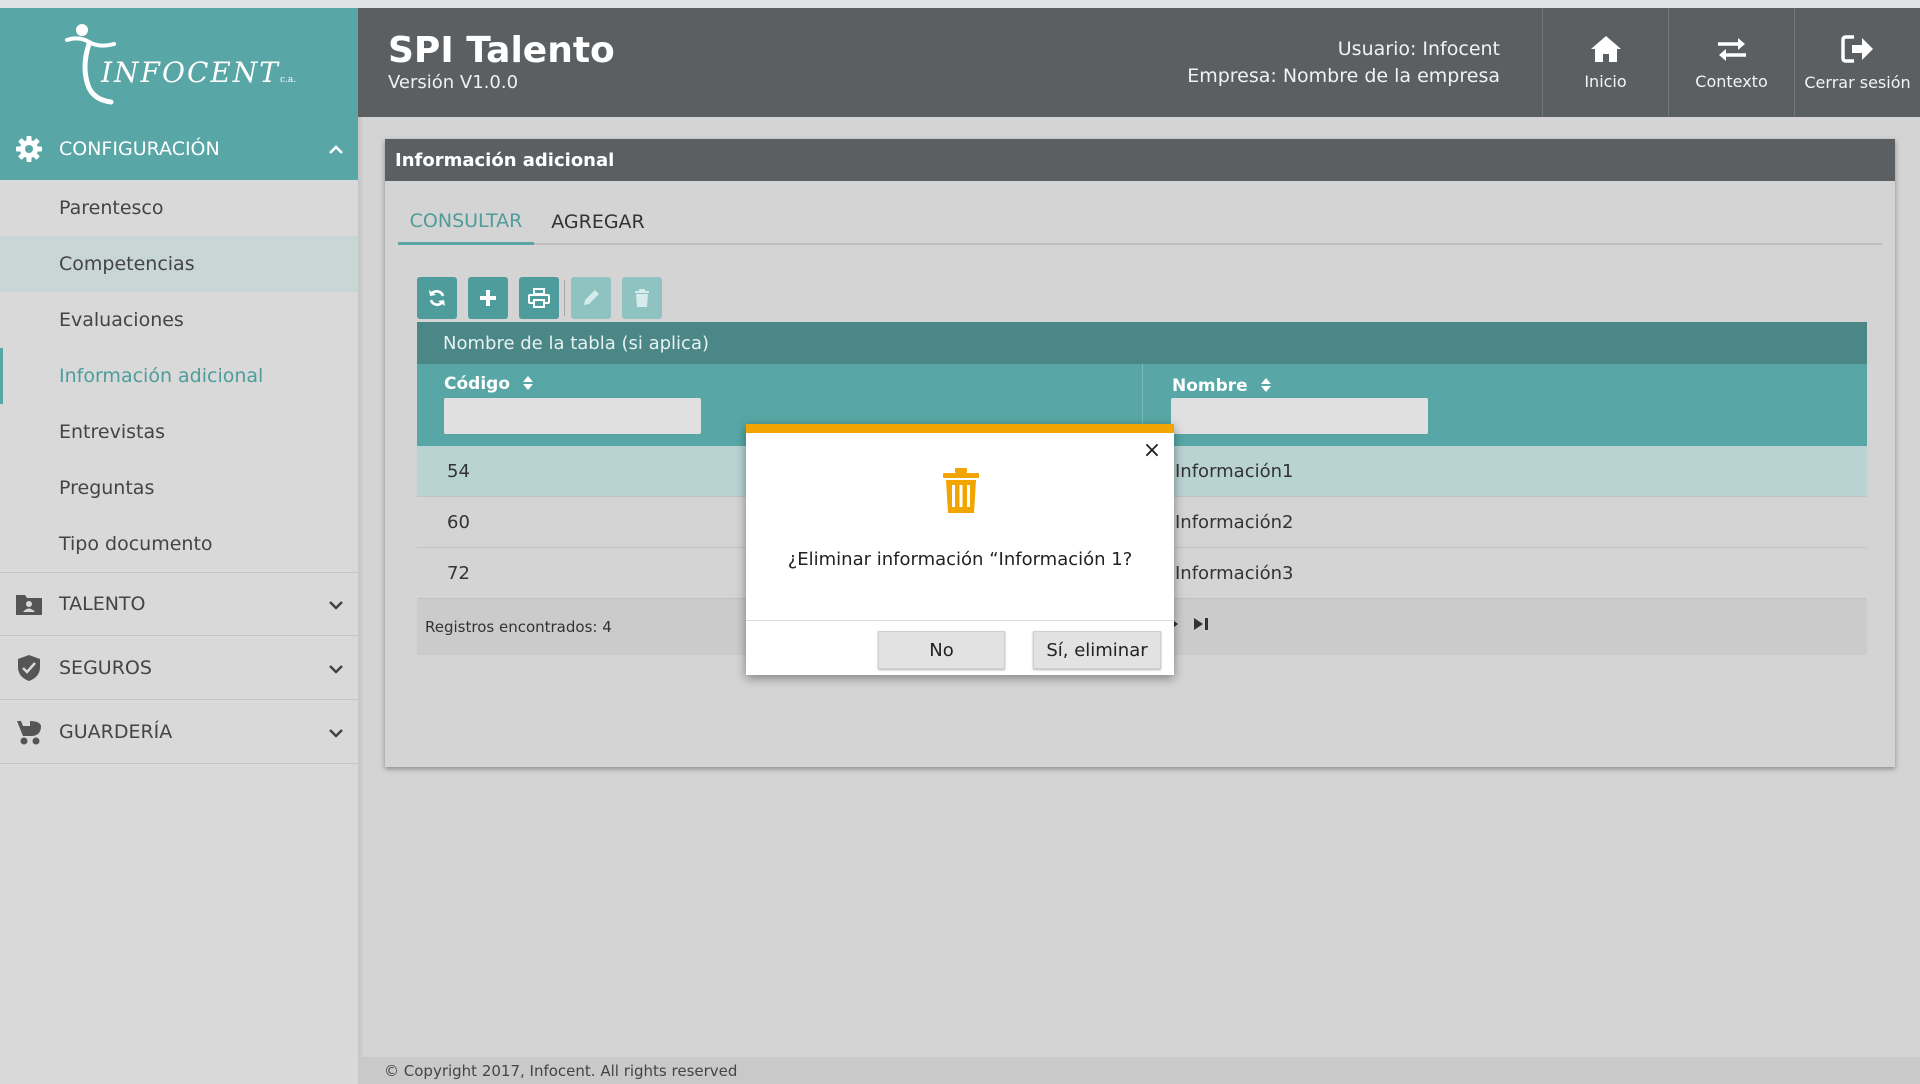 The image size is (1920, 1084). I want to click on cell-nombre: Información3, so click(1234, 573).